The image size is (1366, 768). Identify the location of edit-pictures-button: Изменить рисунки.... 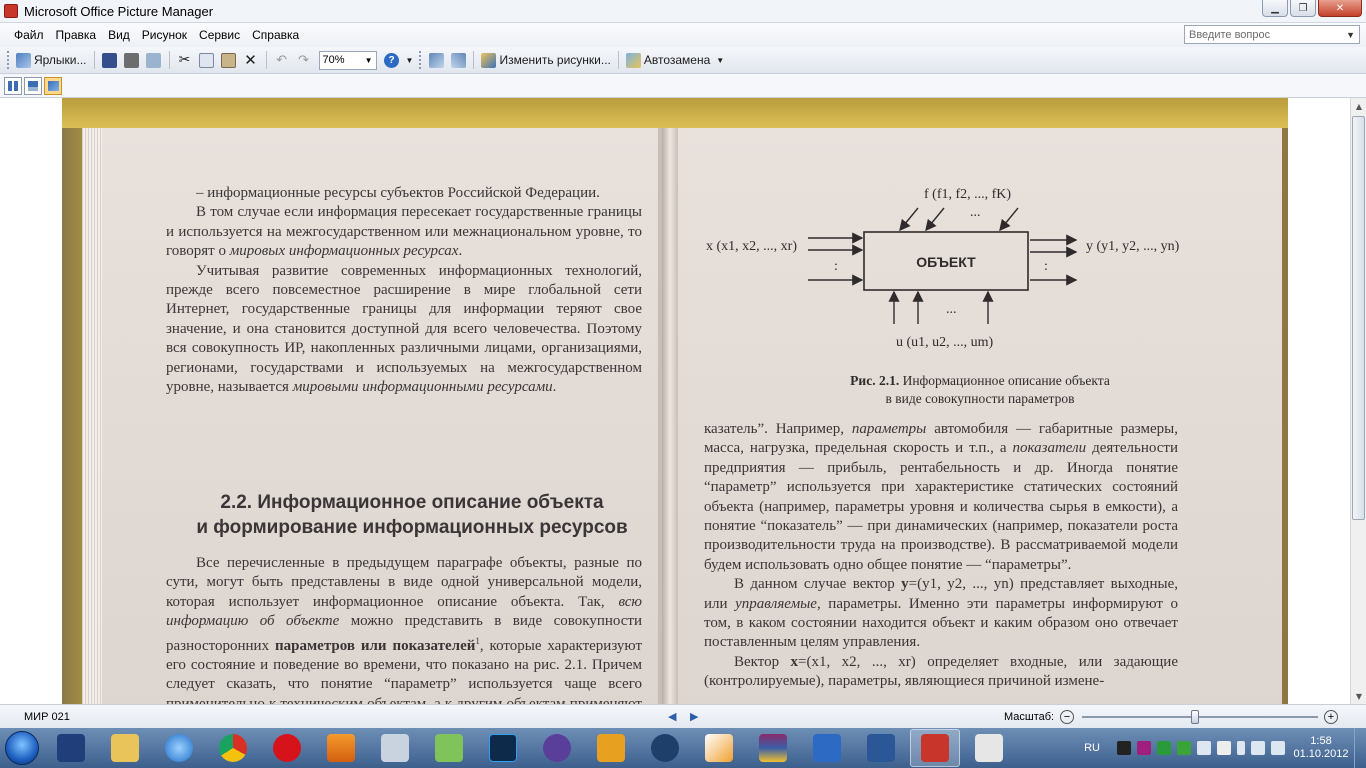
(545, 60).